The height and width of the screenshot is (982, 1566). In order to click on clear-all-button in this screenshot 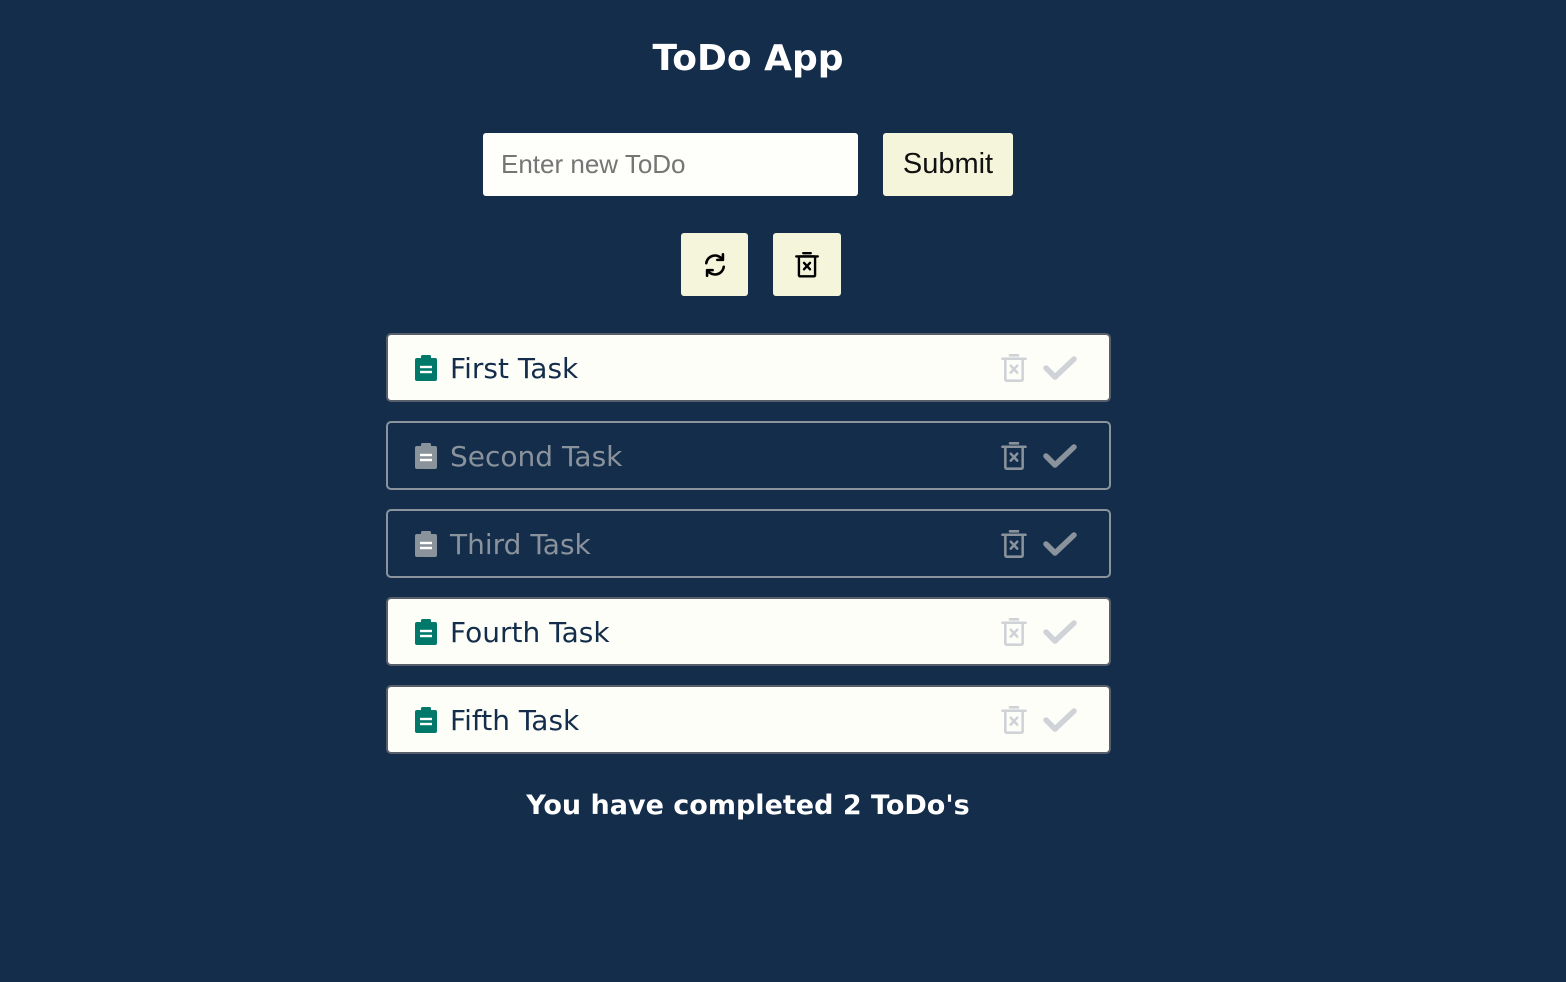, I will do `click(807, 264)`.